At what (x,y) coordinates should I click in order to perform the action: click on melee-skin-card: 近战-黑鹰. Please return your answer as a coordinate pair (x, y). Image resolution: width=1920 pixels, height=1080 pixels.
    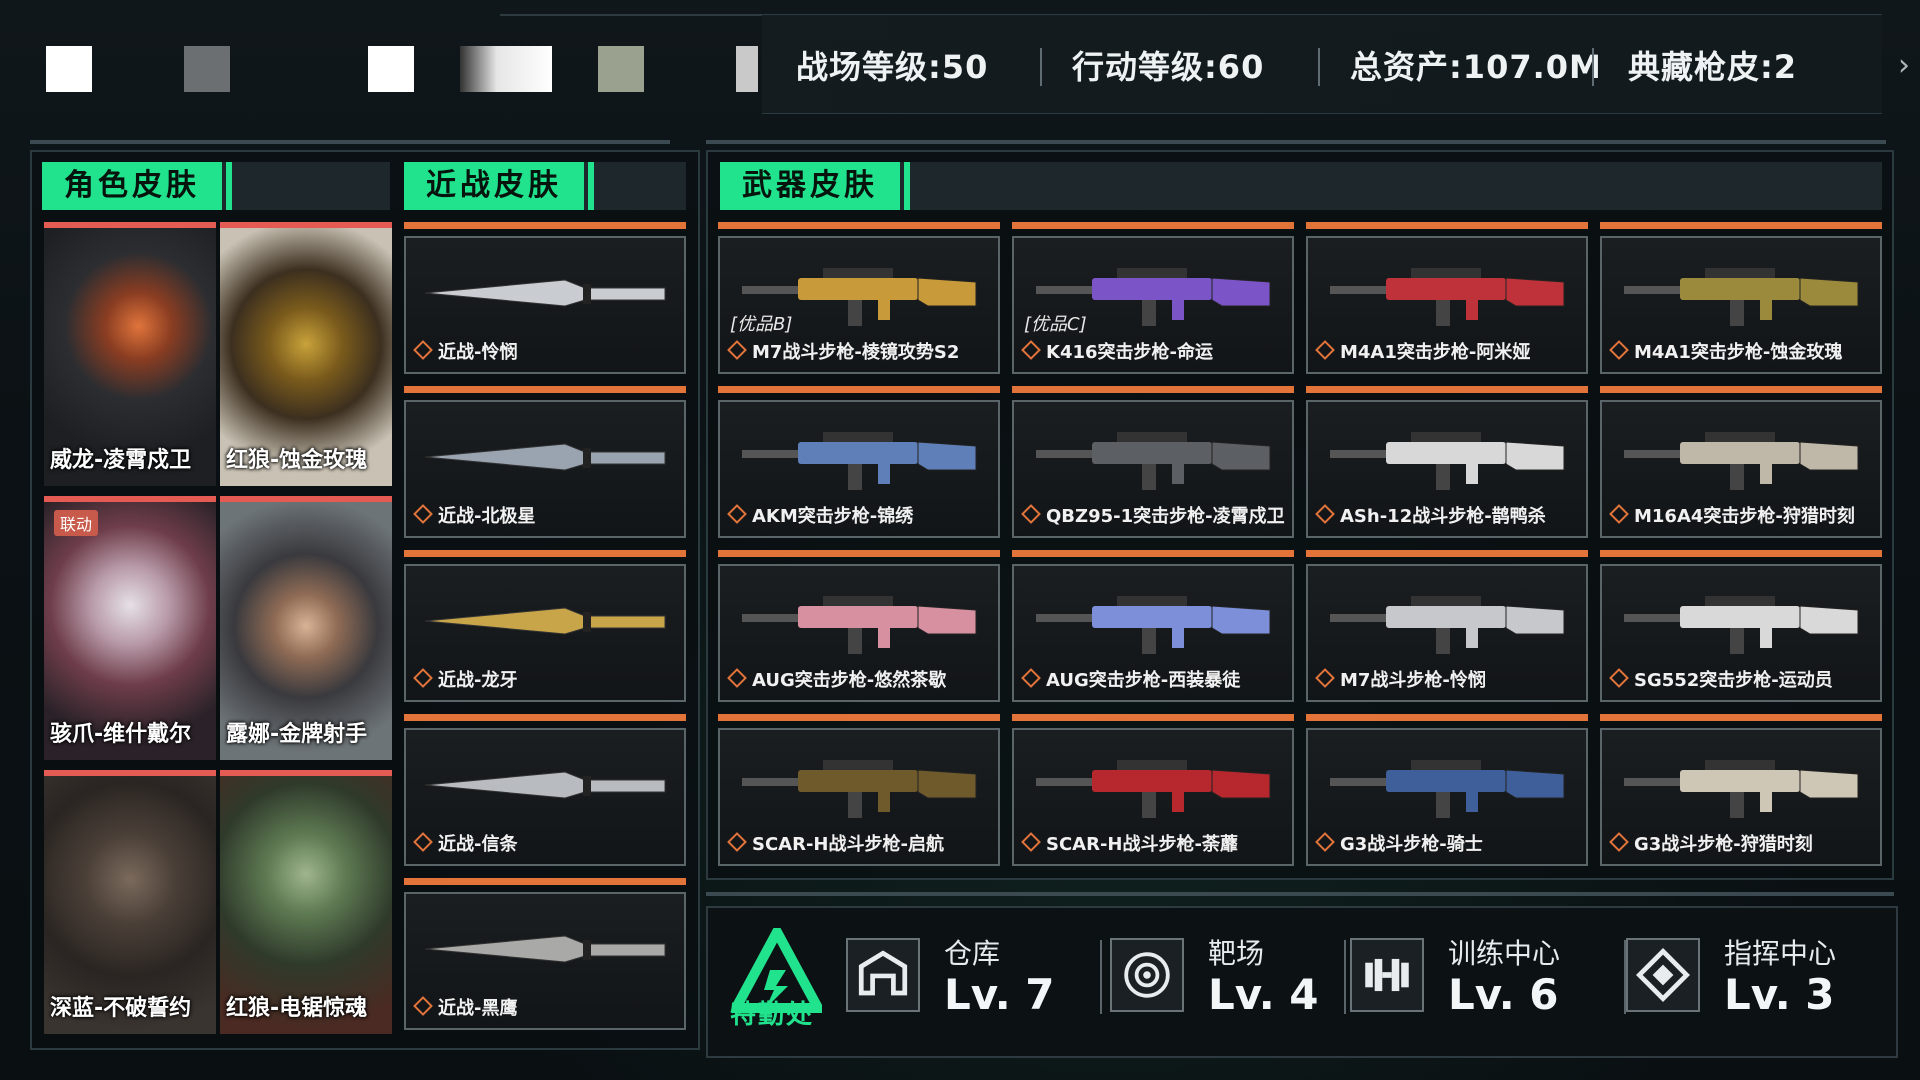
    Looking at the image, I should click on (545, 954).